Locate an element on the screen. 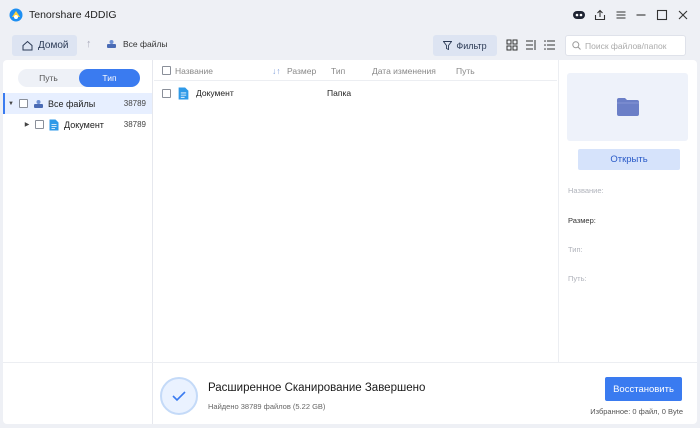 This screenshot has height=428, width=700. maximize-icon is located at coordinates (662, 15).